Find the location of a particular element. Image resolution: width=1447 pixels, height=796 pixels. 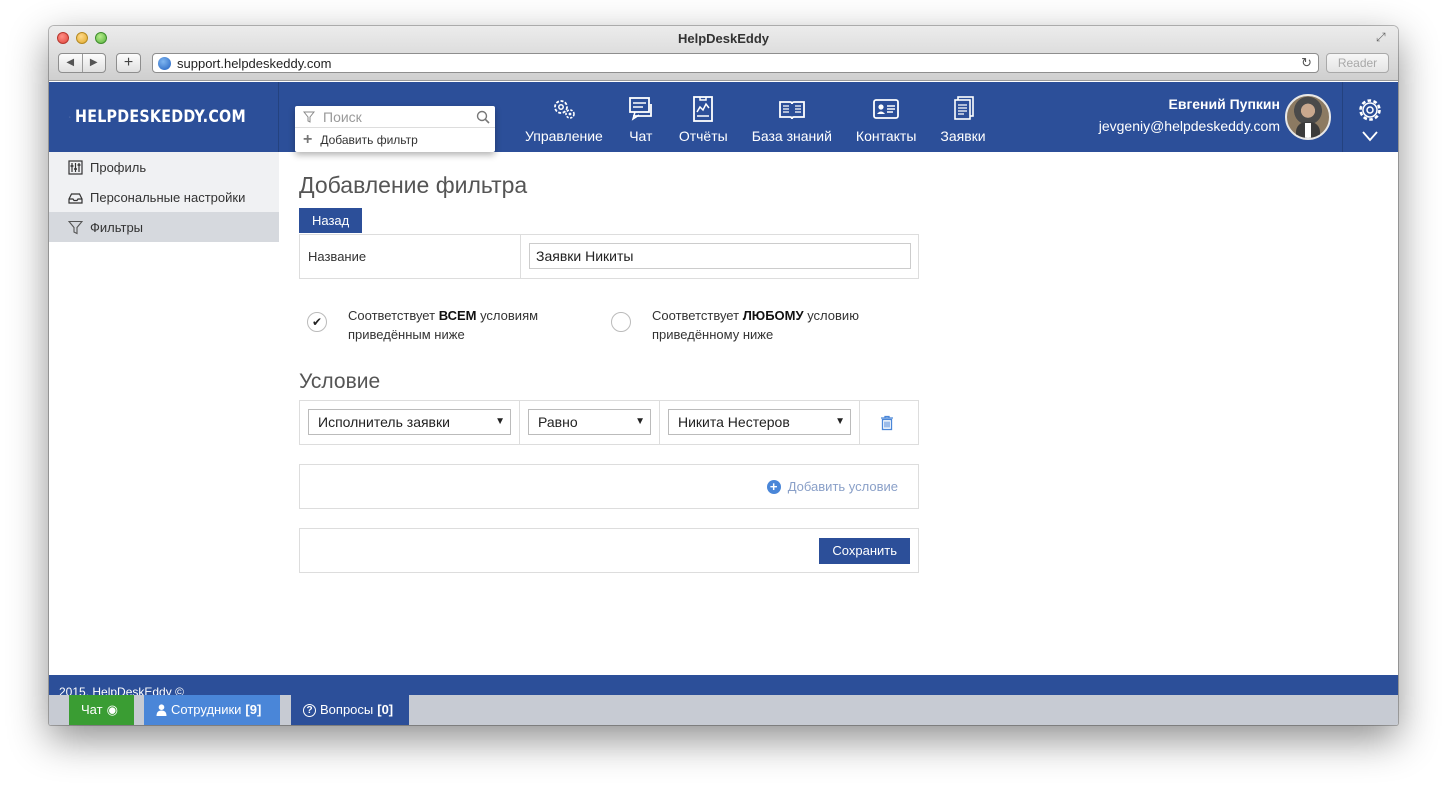

new-tab-button: + is located at coordinates (128, 63).